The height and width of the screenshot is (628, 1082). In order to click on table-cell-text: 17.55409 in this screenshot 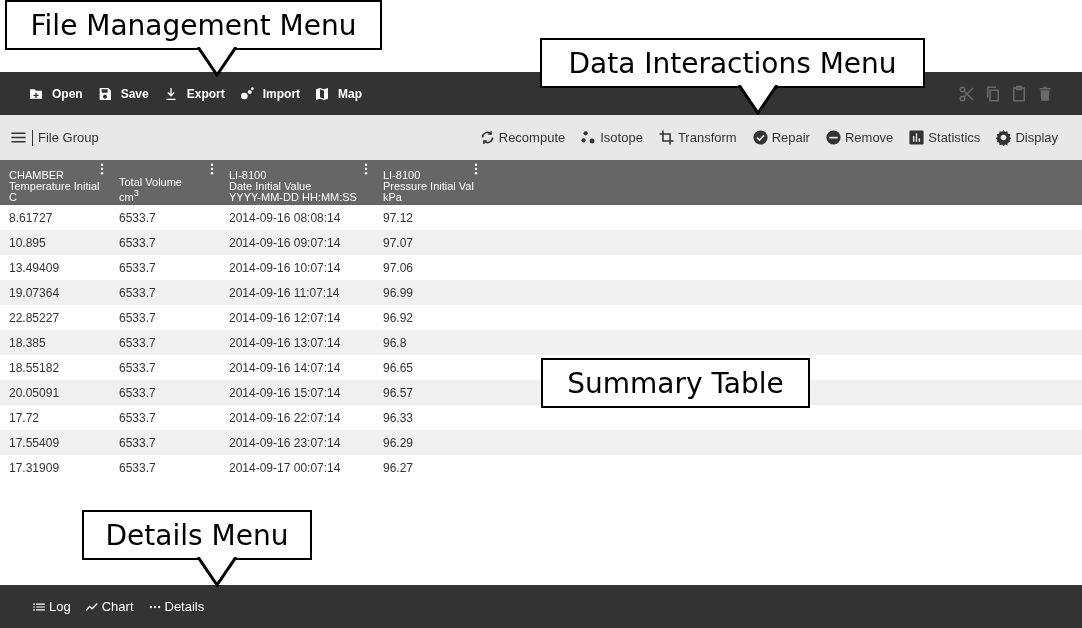, I will do `click(34, 442)`.